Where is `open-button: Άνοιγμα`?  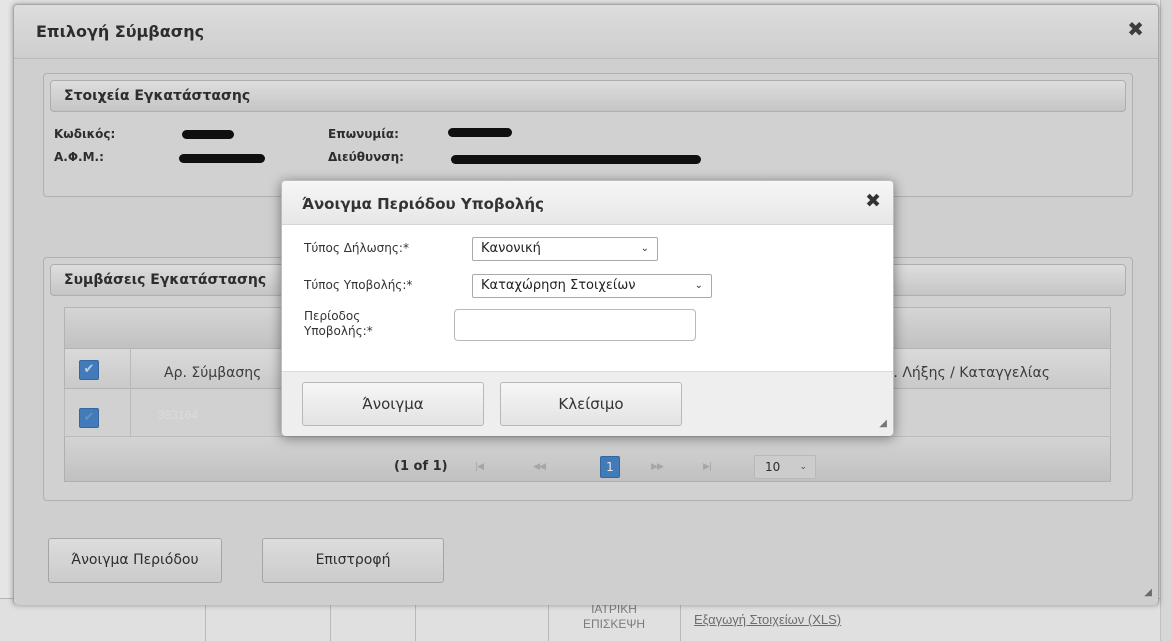
open-button: Άνοιγμα is located at coordinates (393, 404).